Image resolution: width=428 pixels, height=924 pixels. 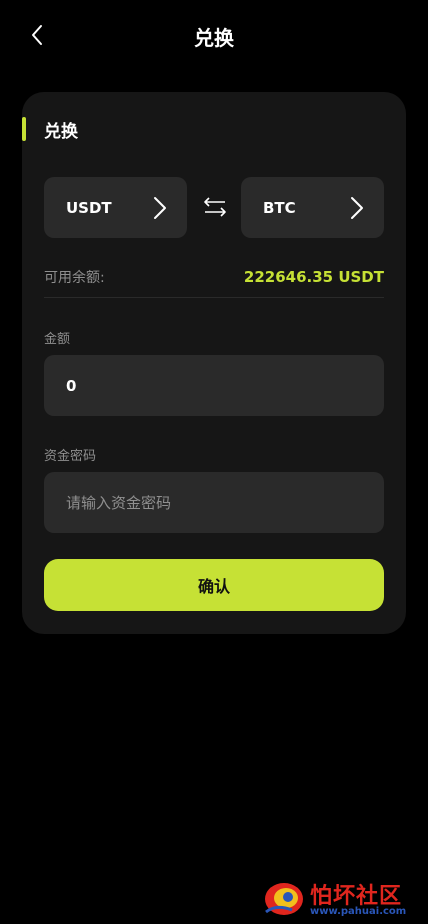 I want to click on balance-value: 222646.35 USDT, so click(x=313, y=277).